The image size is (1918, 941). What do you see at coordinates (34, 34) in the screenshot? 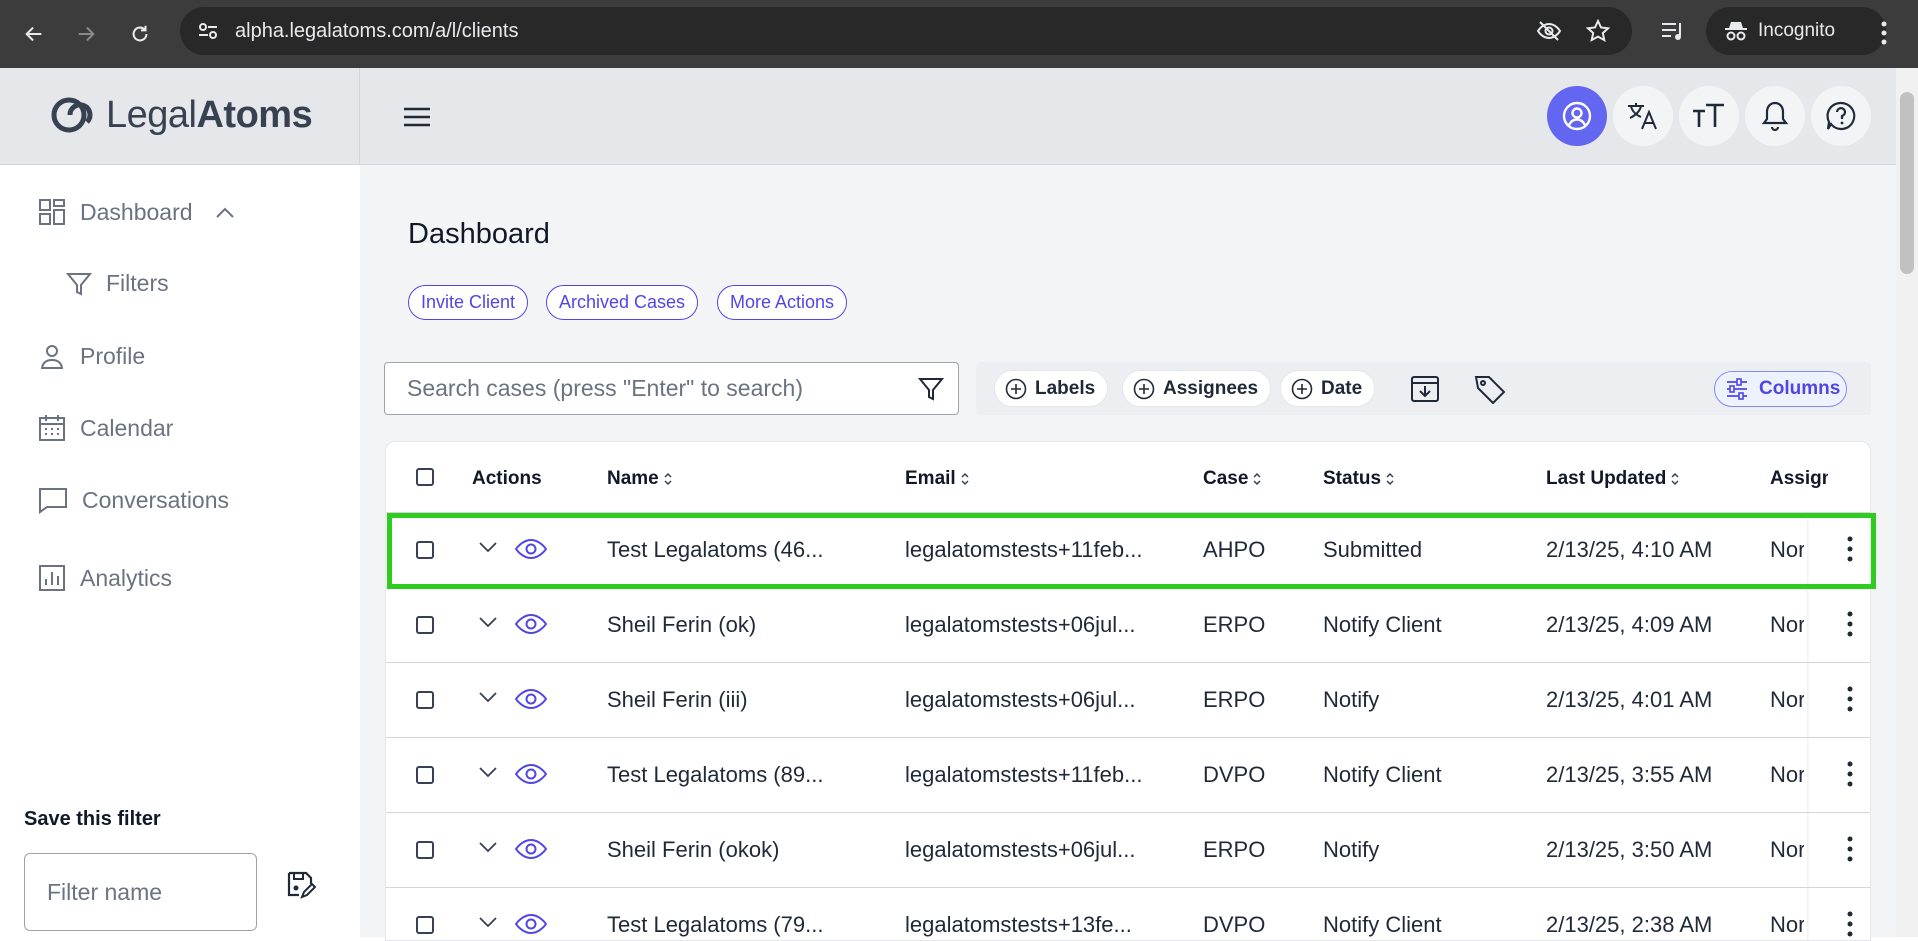
I see `back-button` at bounding box center [34, 34].